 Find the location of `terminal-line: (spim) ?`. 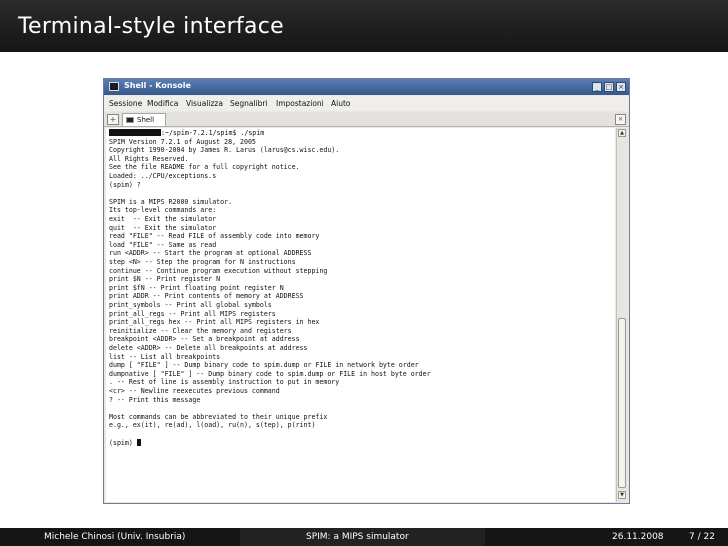

terminal-line: (spim) ? is located at coordinates (125, 184).